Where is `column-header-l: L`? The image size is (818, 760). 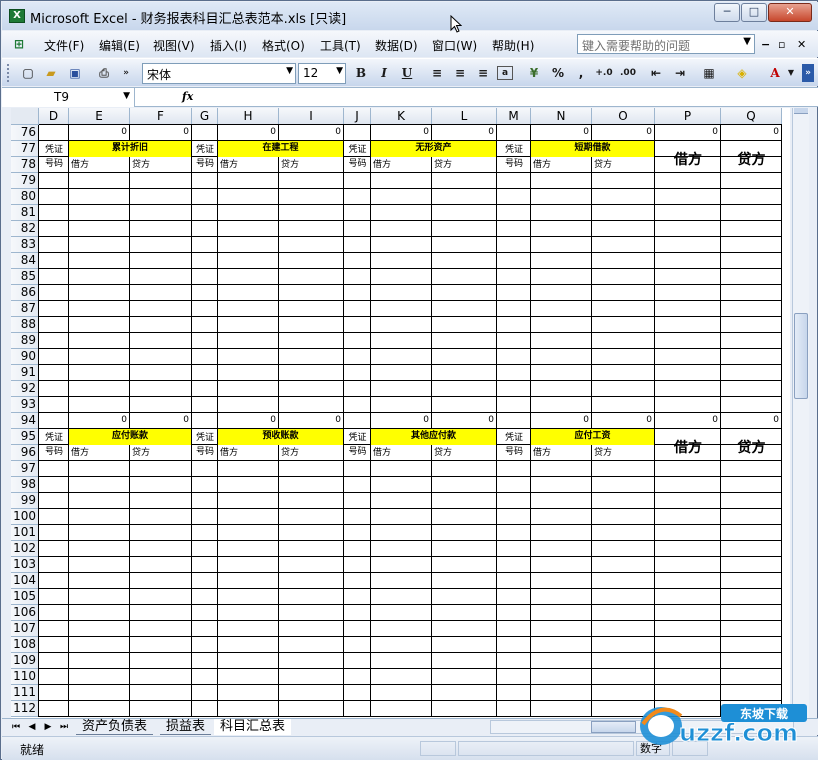 column-header-l: L is located at coordinates (464, 116).